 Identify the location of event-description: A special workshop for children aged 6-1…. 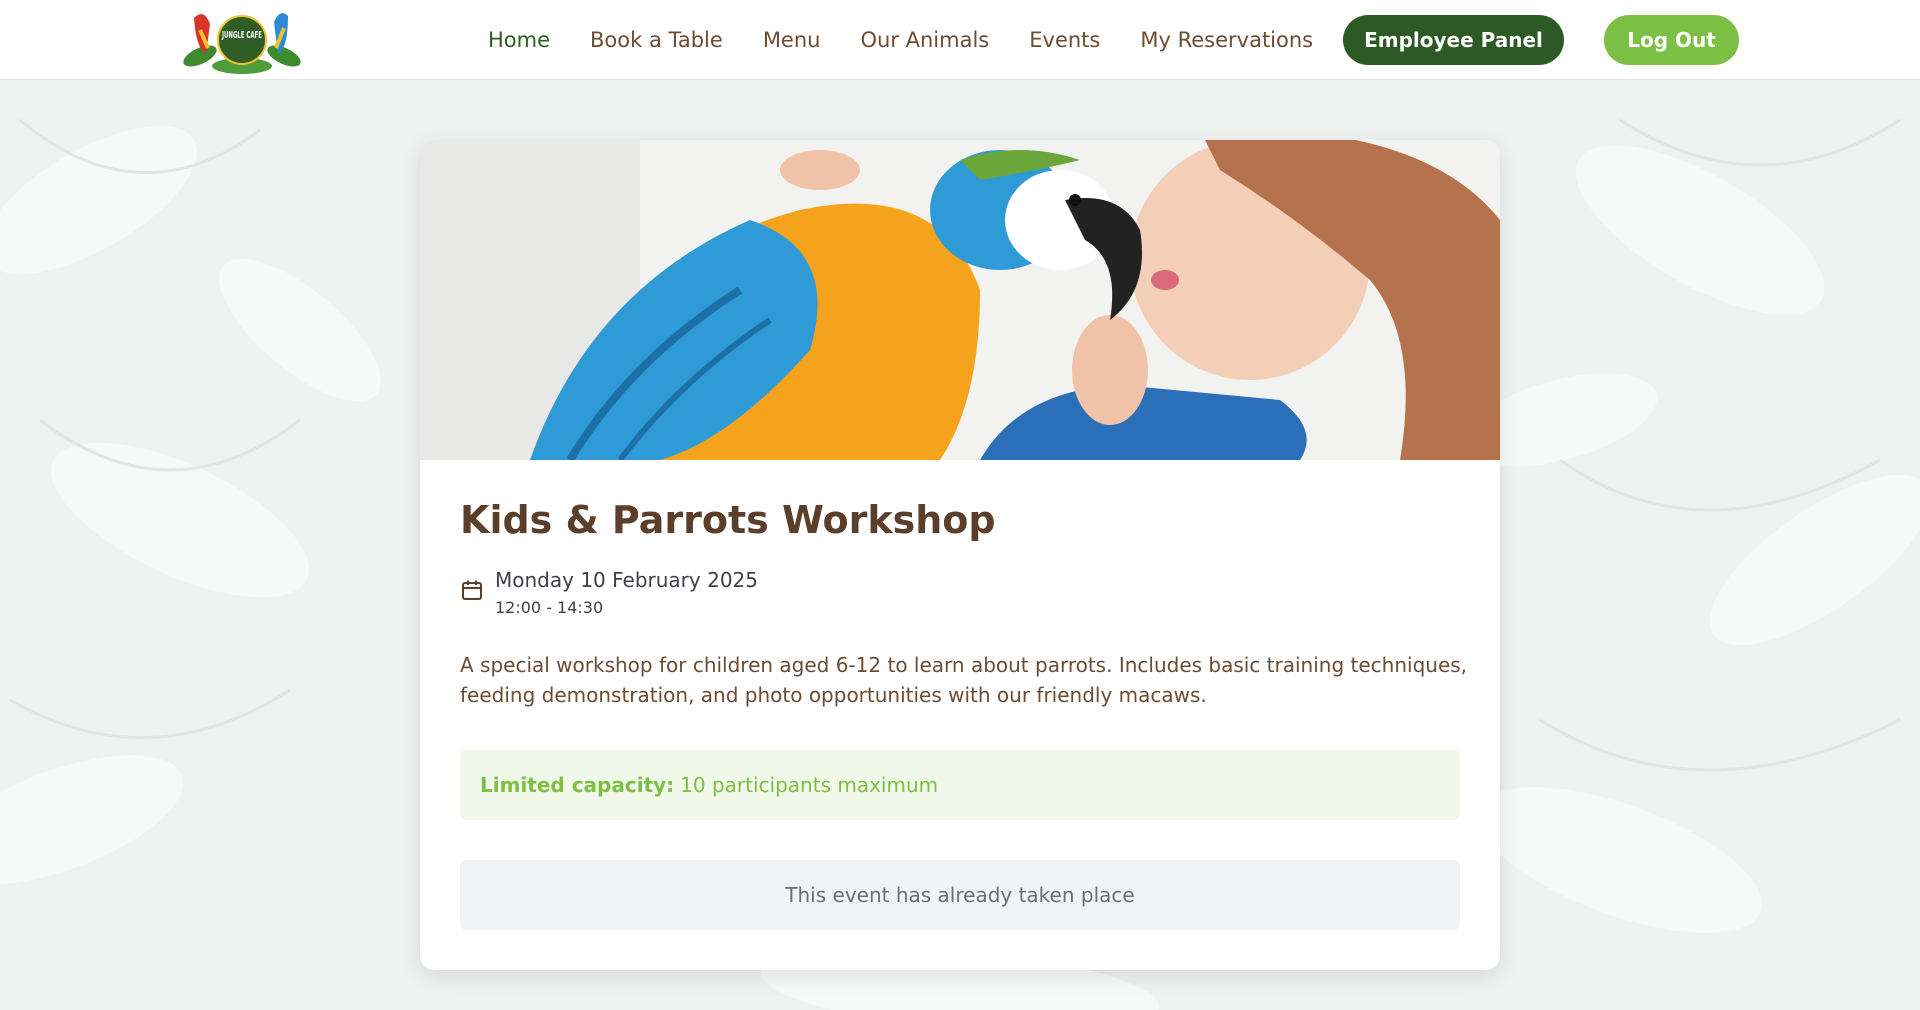
(964, 680).